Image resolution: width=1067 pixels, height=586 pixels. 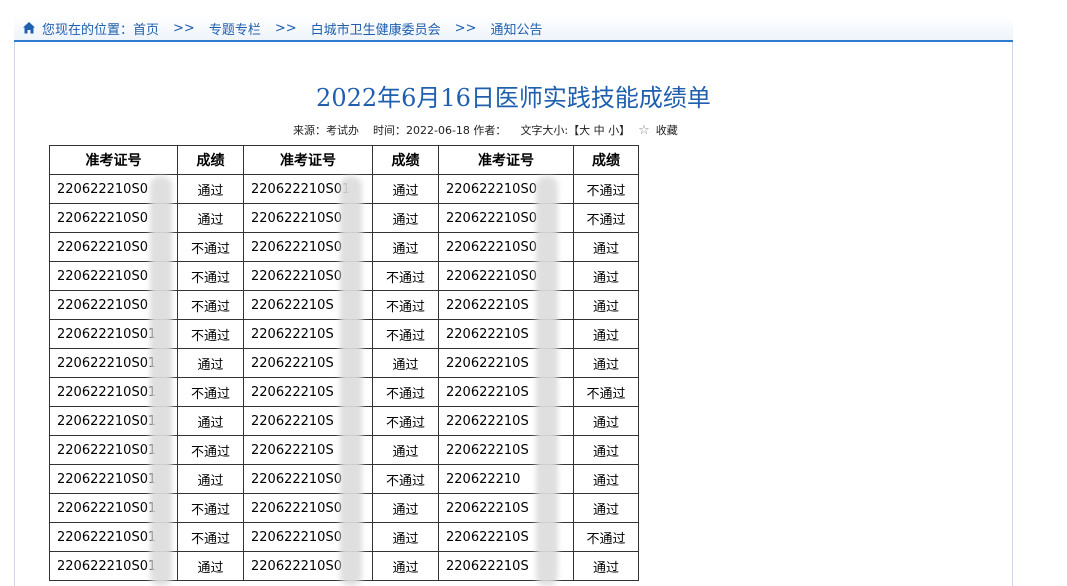 I want to click on breadcrumb-home-link: 首页, so click(x=146, y=28).